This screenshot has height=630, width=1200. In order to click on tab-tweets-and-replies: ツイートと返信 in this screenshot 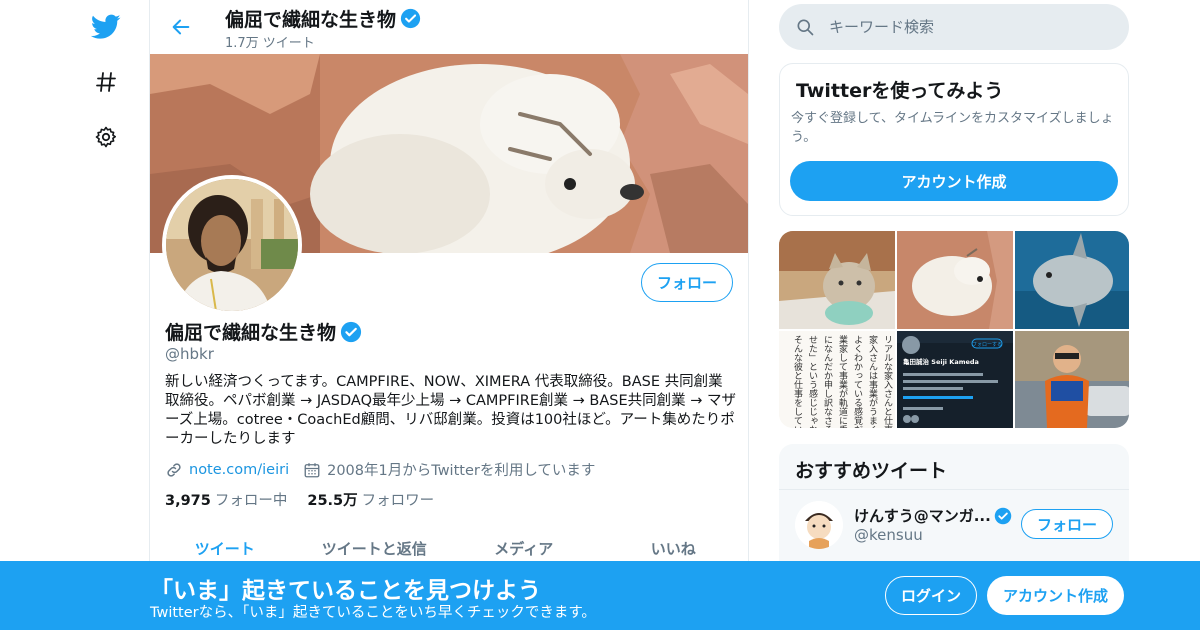, I will do `click(375, 544)`.